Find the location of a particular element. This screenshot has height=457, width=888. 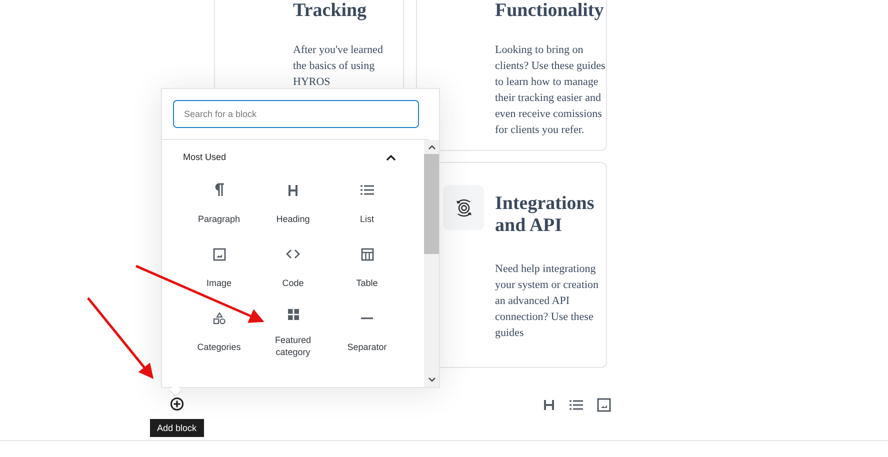

table-icon is located at coordinates (367, 254).